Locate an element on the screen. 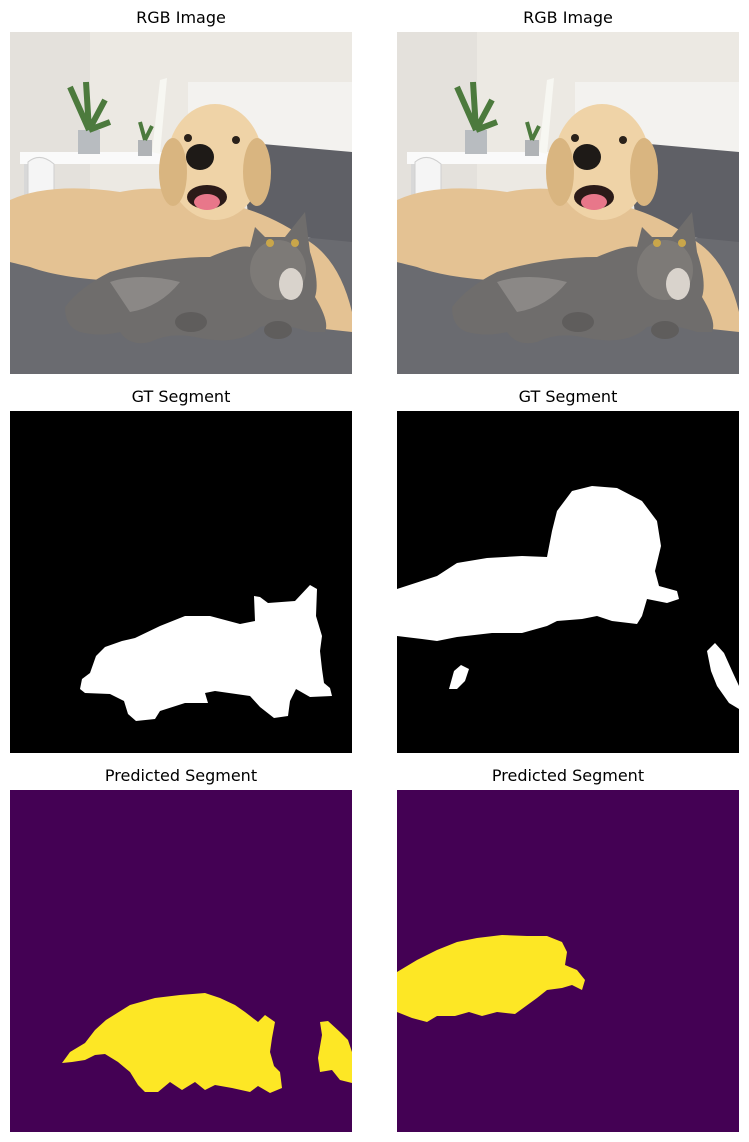  rgb-image-left is located at coordinates (181, 203).